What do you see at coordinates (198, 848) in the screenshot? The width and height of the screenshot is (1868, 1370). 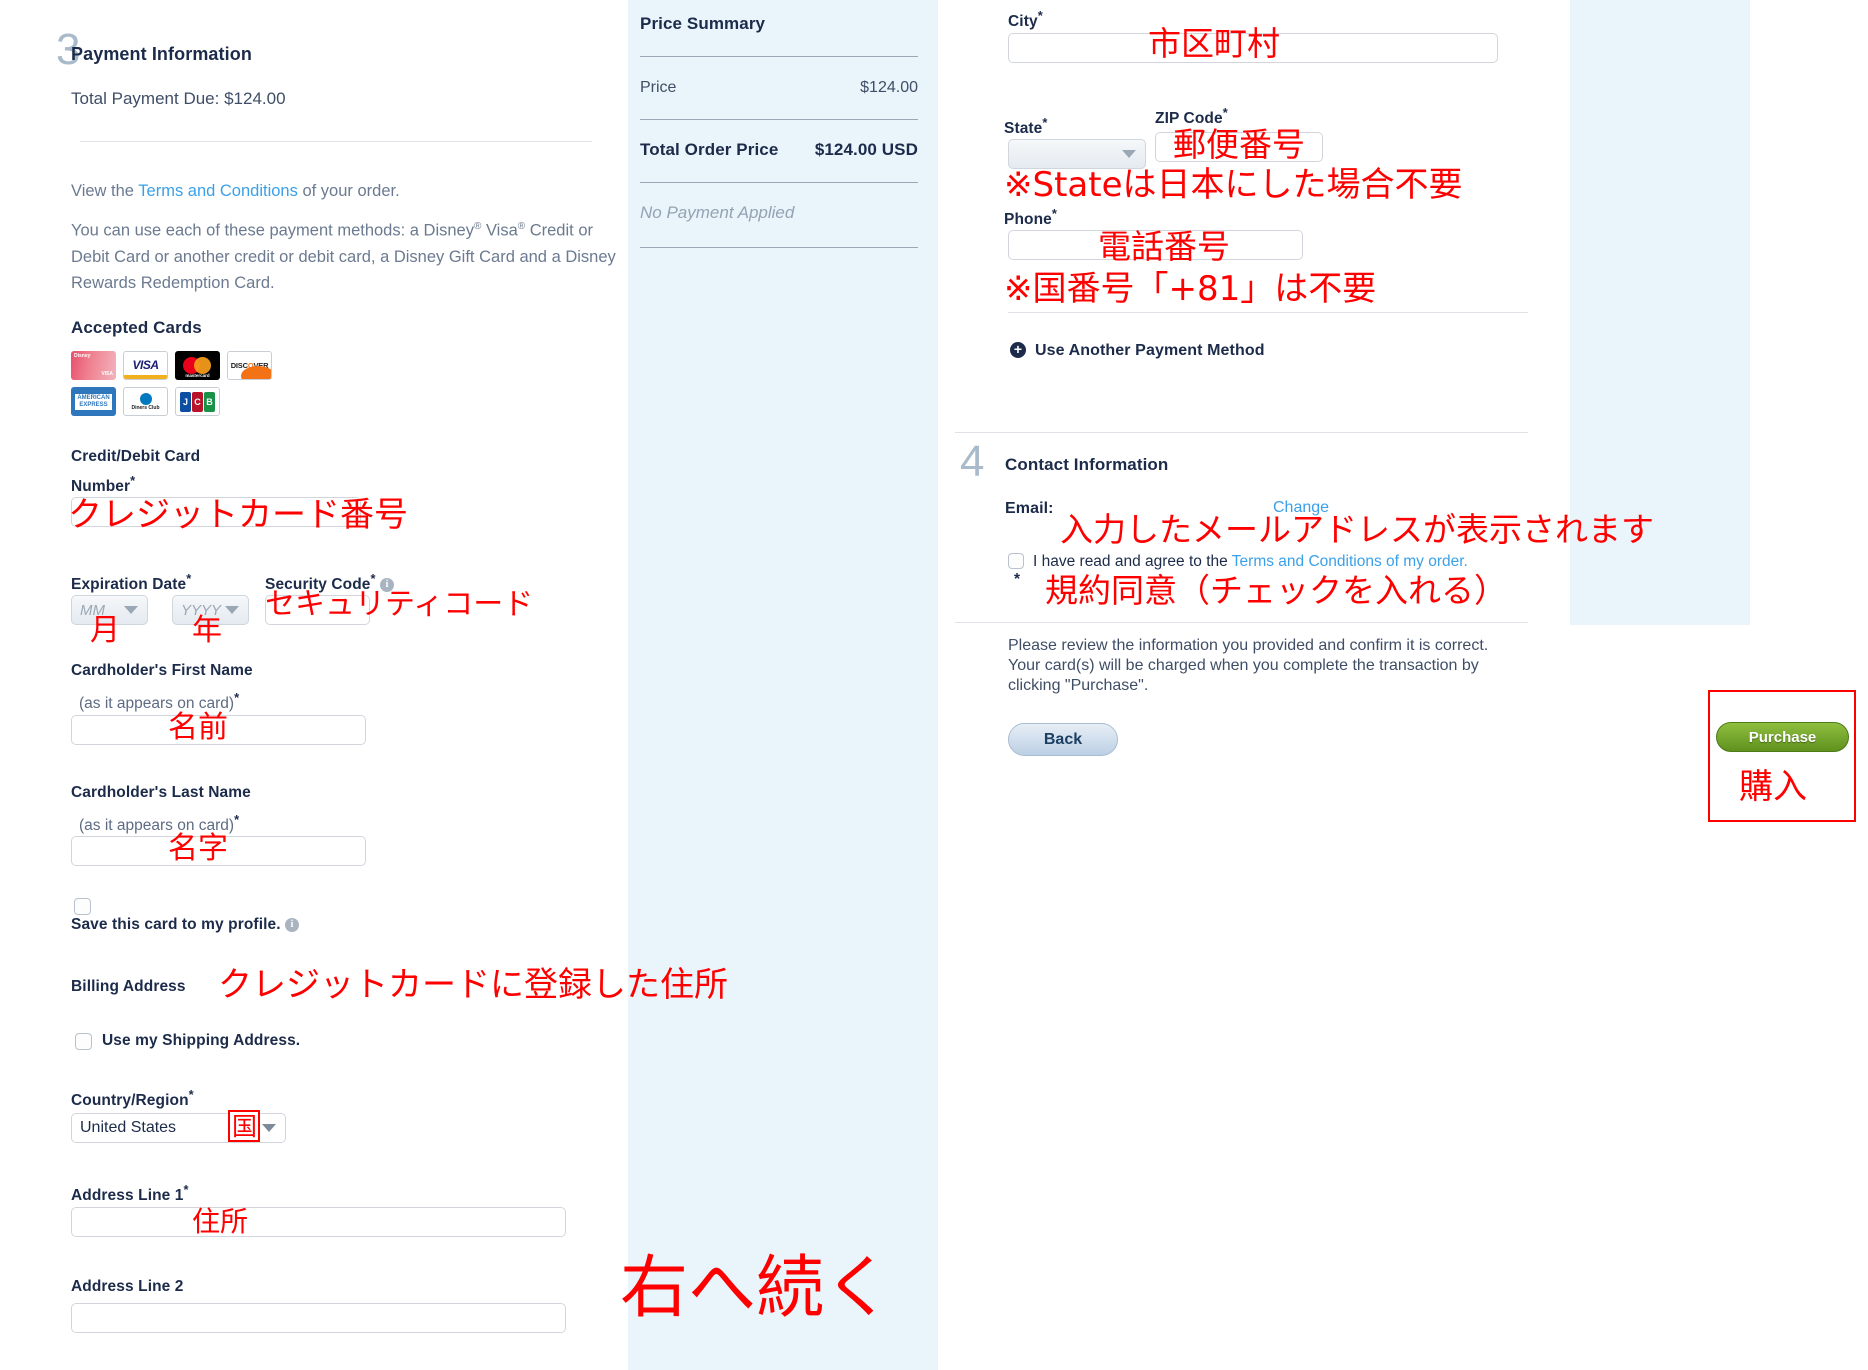 I see `annotation-last-name: 名字` at bounding box center [198, 848].